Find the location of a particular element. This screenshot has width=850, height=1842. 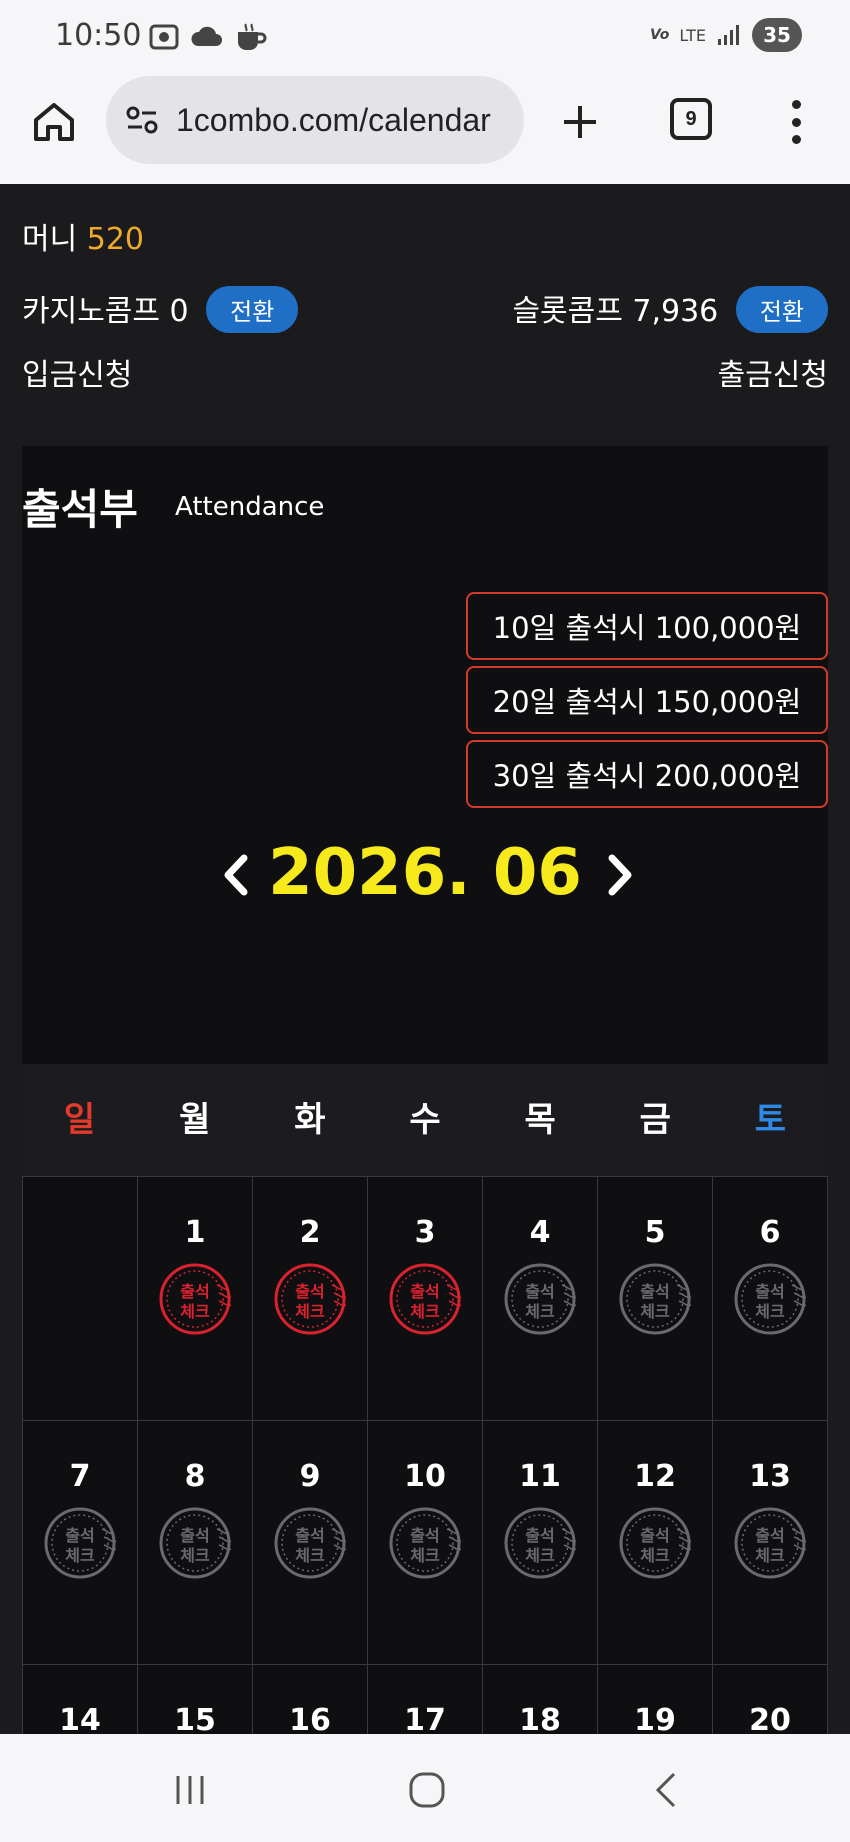

day-number: 6 is located at coordinates (770, 1232).